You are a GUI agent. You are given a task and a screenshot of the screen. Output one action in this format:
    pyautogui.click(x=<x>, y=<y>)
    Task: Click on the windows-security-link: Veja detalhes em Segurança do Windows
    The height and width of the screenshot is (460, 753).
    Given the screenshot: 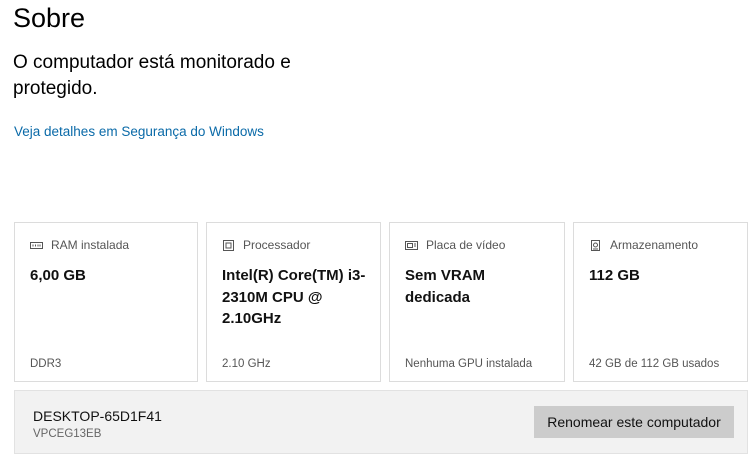 What is the action you would take?
    pyautogui.click(x=139, y=131)
    